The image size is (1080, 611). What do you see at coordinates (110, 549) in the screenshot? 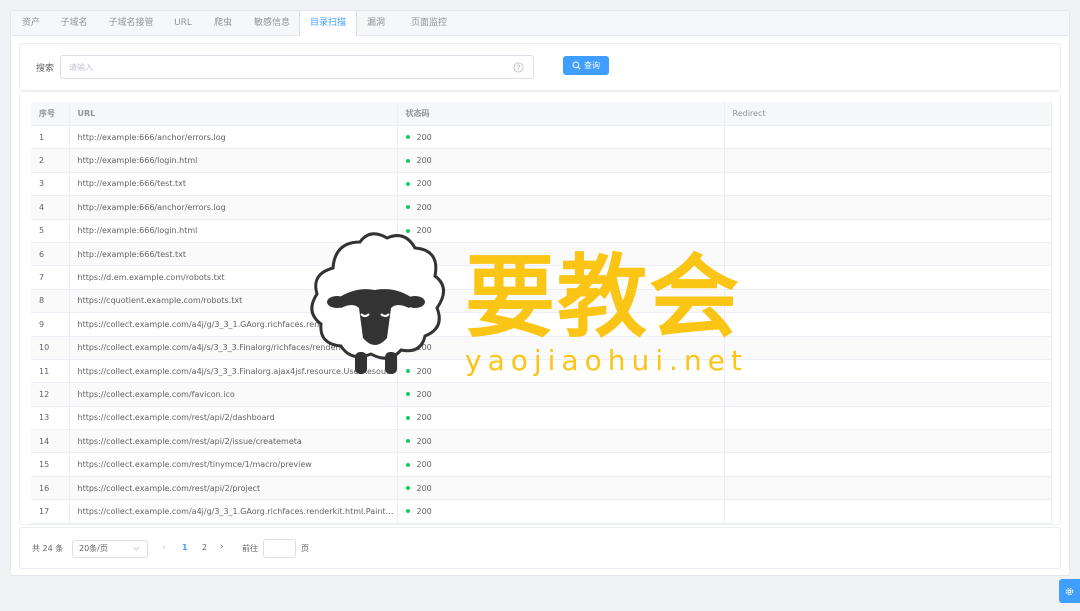
I see `page-size-select: 20条/页` at bounding box center [110, 549].